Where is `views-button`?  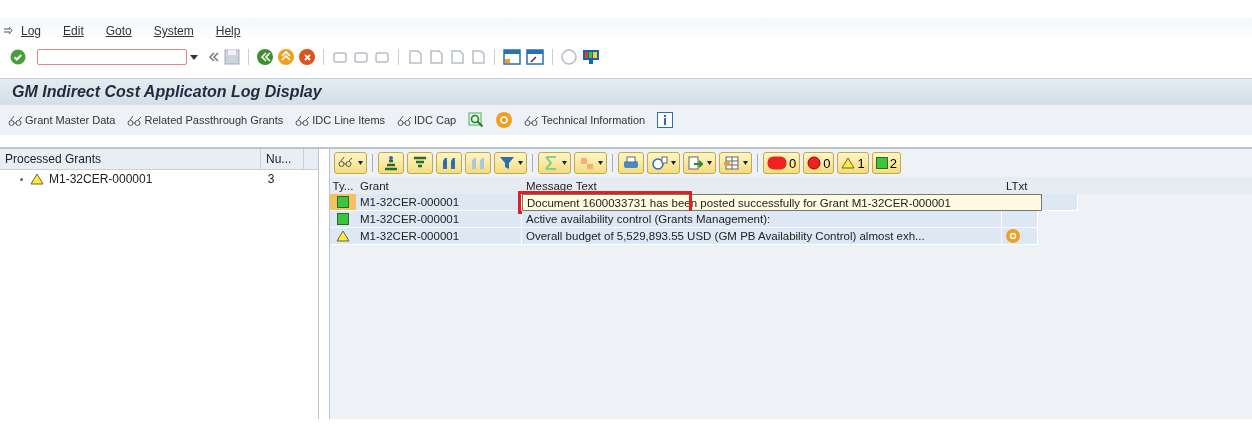 views-button is located at coordinates (663, 163).